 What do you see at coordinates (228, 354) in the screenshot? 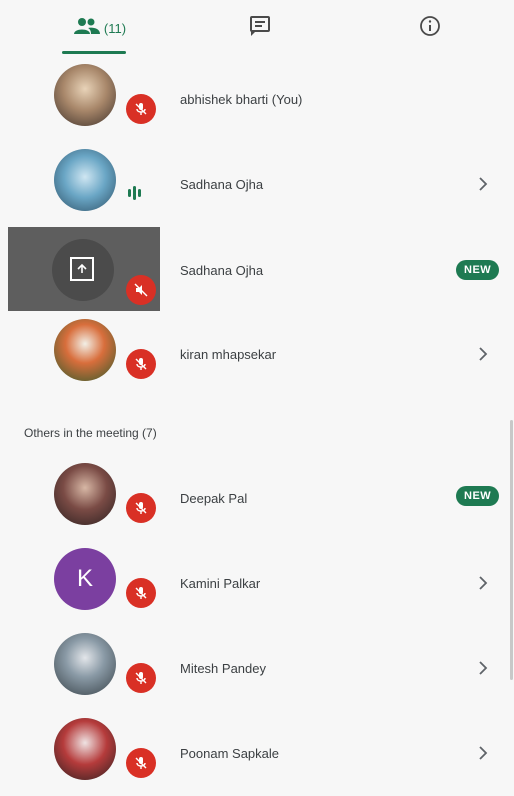
I see `participant-name: kiran mhapsekar` at bounding box center [228, 354].